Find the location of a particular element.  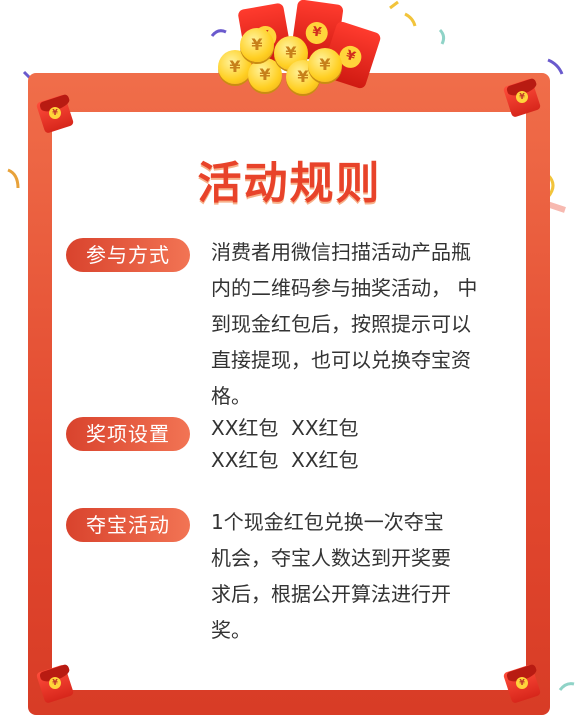

prize-setting-text: XX红包 XX红包 XX红包 XX红包 is located at coordinates (361, 444).